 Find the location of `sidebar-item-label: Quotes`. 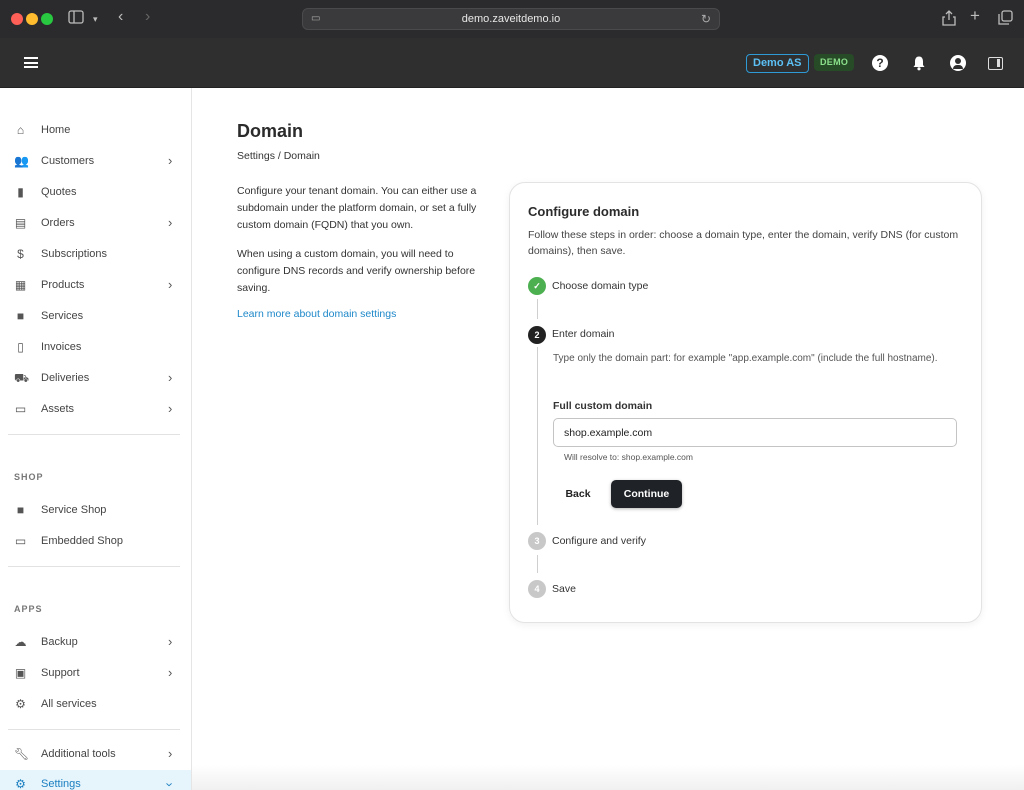

sidebar-item-label: Quotes is located at coordinates (59, 192).